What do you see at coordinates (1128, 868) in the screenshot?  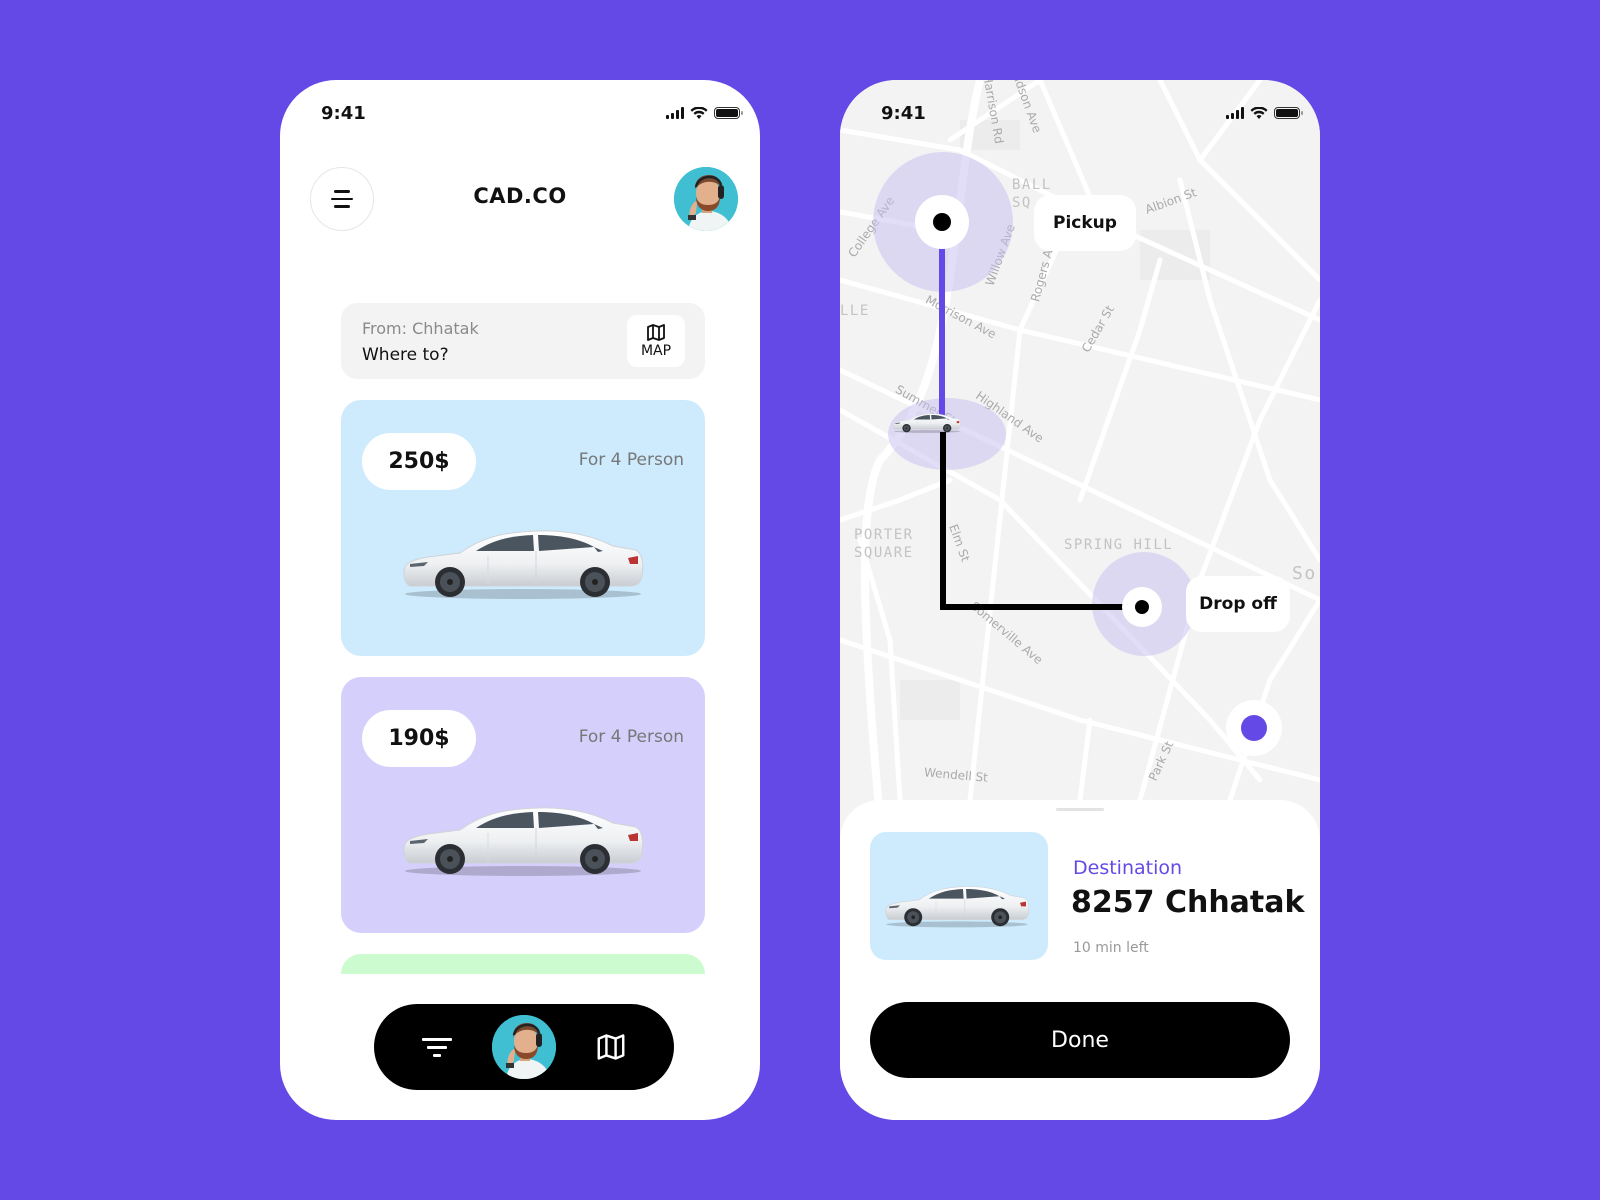 I see `destination-label: Destination` at bounding box center [1128, 868].